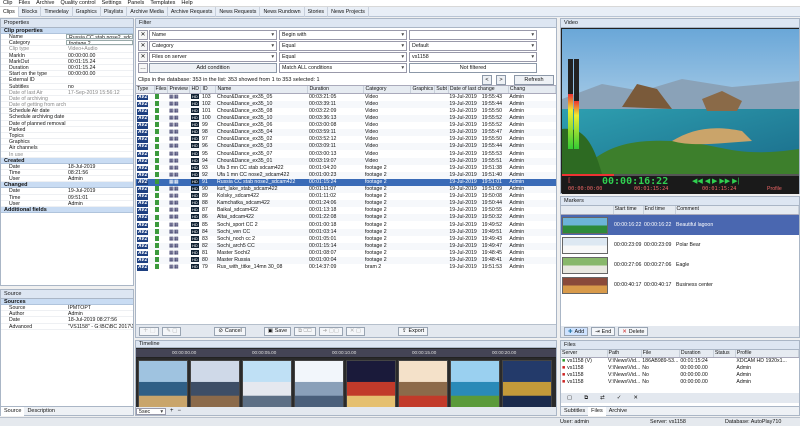 Image resolution: width=800 pixels, height=426 pixels. What do you see at coordinates (624, 354) in the screenshot?
I see `column-header: Path` at bounding box center [624, 354].